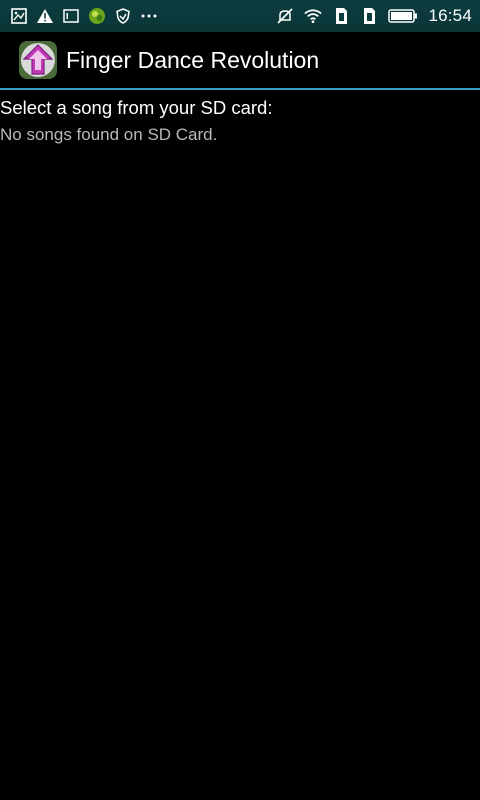  Describe the element at coordinates (38, 60) in the screenshot. I see `arrow-up-app-icon` at that location.